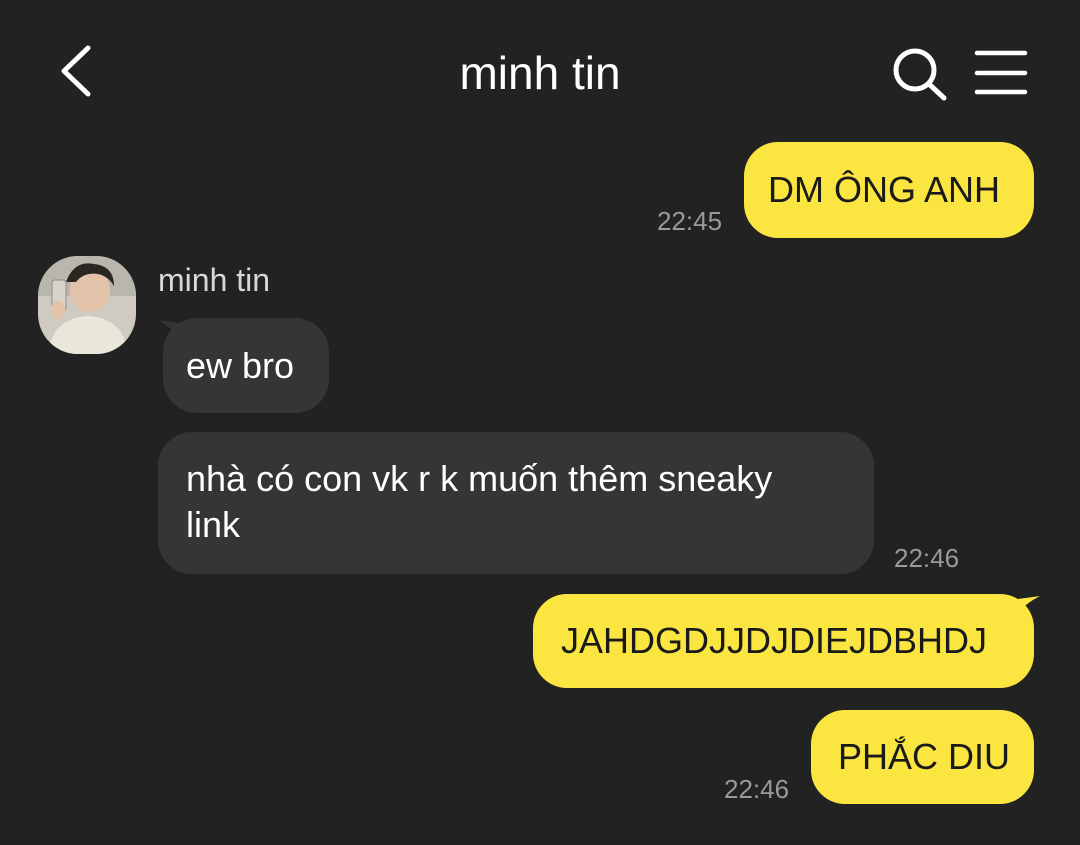  What do you see at coordinates (516, 503) in the screenshot?
I see `incoming-message-bubble: nhà có con vk r k muốn thêm sneaky link` at bounding box center [516, 503].